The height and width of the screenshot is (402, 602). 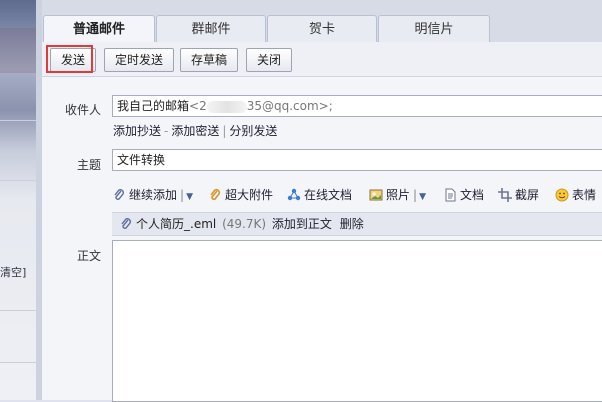 What do you see at coordinates (357, 160) in the screenshot?
I see `subject-input: 文件转换` at bounding box center [357, 160].